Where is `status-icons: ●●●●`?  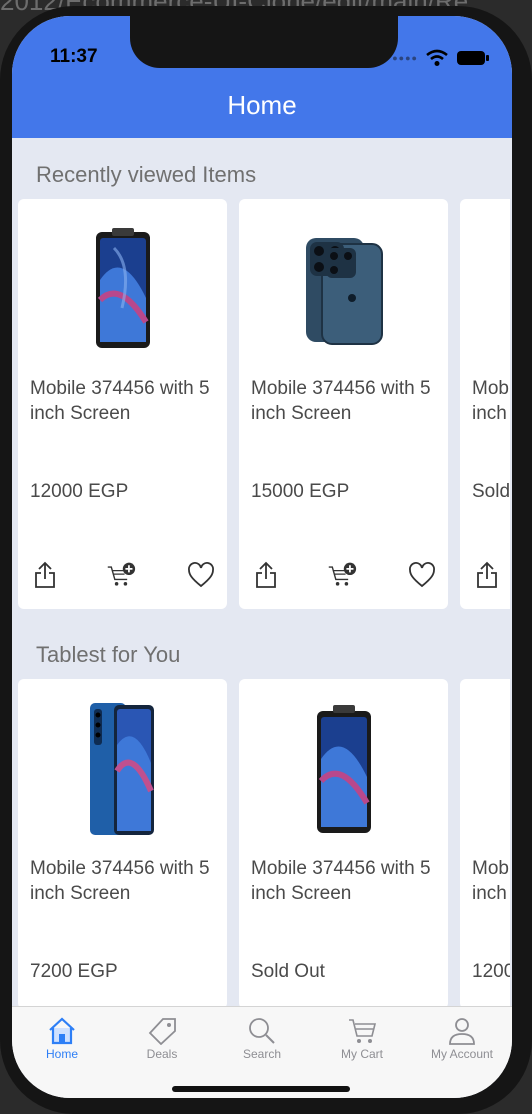
status-icons: ●●●● is located at coordinates (441, 58).